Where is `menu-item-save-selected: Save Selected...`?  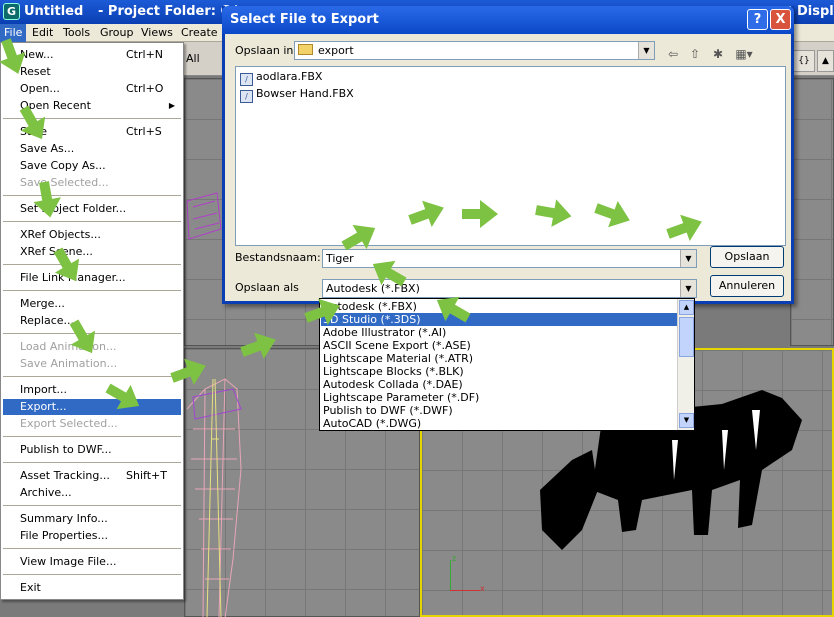
menu-item-save-selected: Save Selected... is located at coordinates (64, 182).